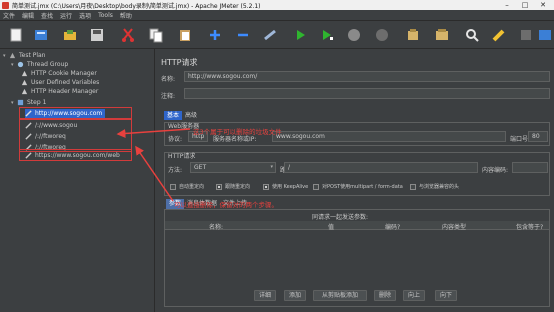 This screenshot has height=312, width=554. Describe the element at coordinates (389, 136) in the screenshot. I see `server-field: www.sogou.com` at that location.